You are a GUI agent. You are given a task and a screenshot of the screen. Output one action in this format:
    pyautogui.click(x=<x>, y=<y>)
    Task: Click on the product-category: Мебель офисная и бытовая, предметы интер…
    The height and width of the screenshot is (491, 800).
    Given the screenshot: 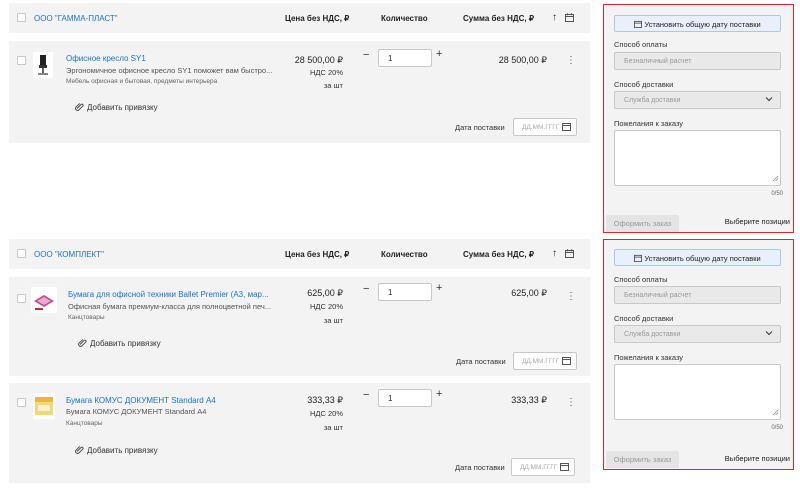 What is the action you would take?
    pyautogui.click(x=142, y=81)
    